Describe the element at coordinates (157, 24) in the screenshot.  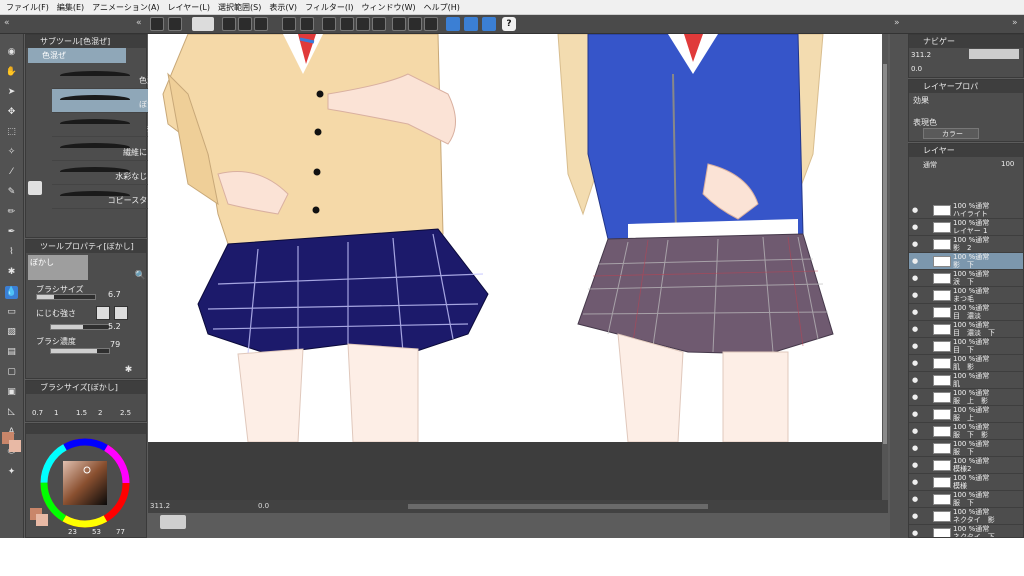
I see `new-canvas-icon` at that location.